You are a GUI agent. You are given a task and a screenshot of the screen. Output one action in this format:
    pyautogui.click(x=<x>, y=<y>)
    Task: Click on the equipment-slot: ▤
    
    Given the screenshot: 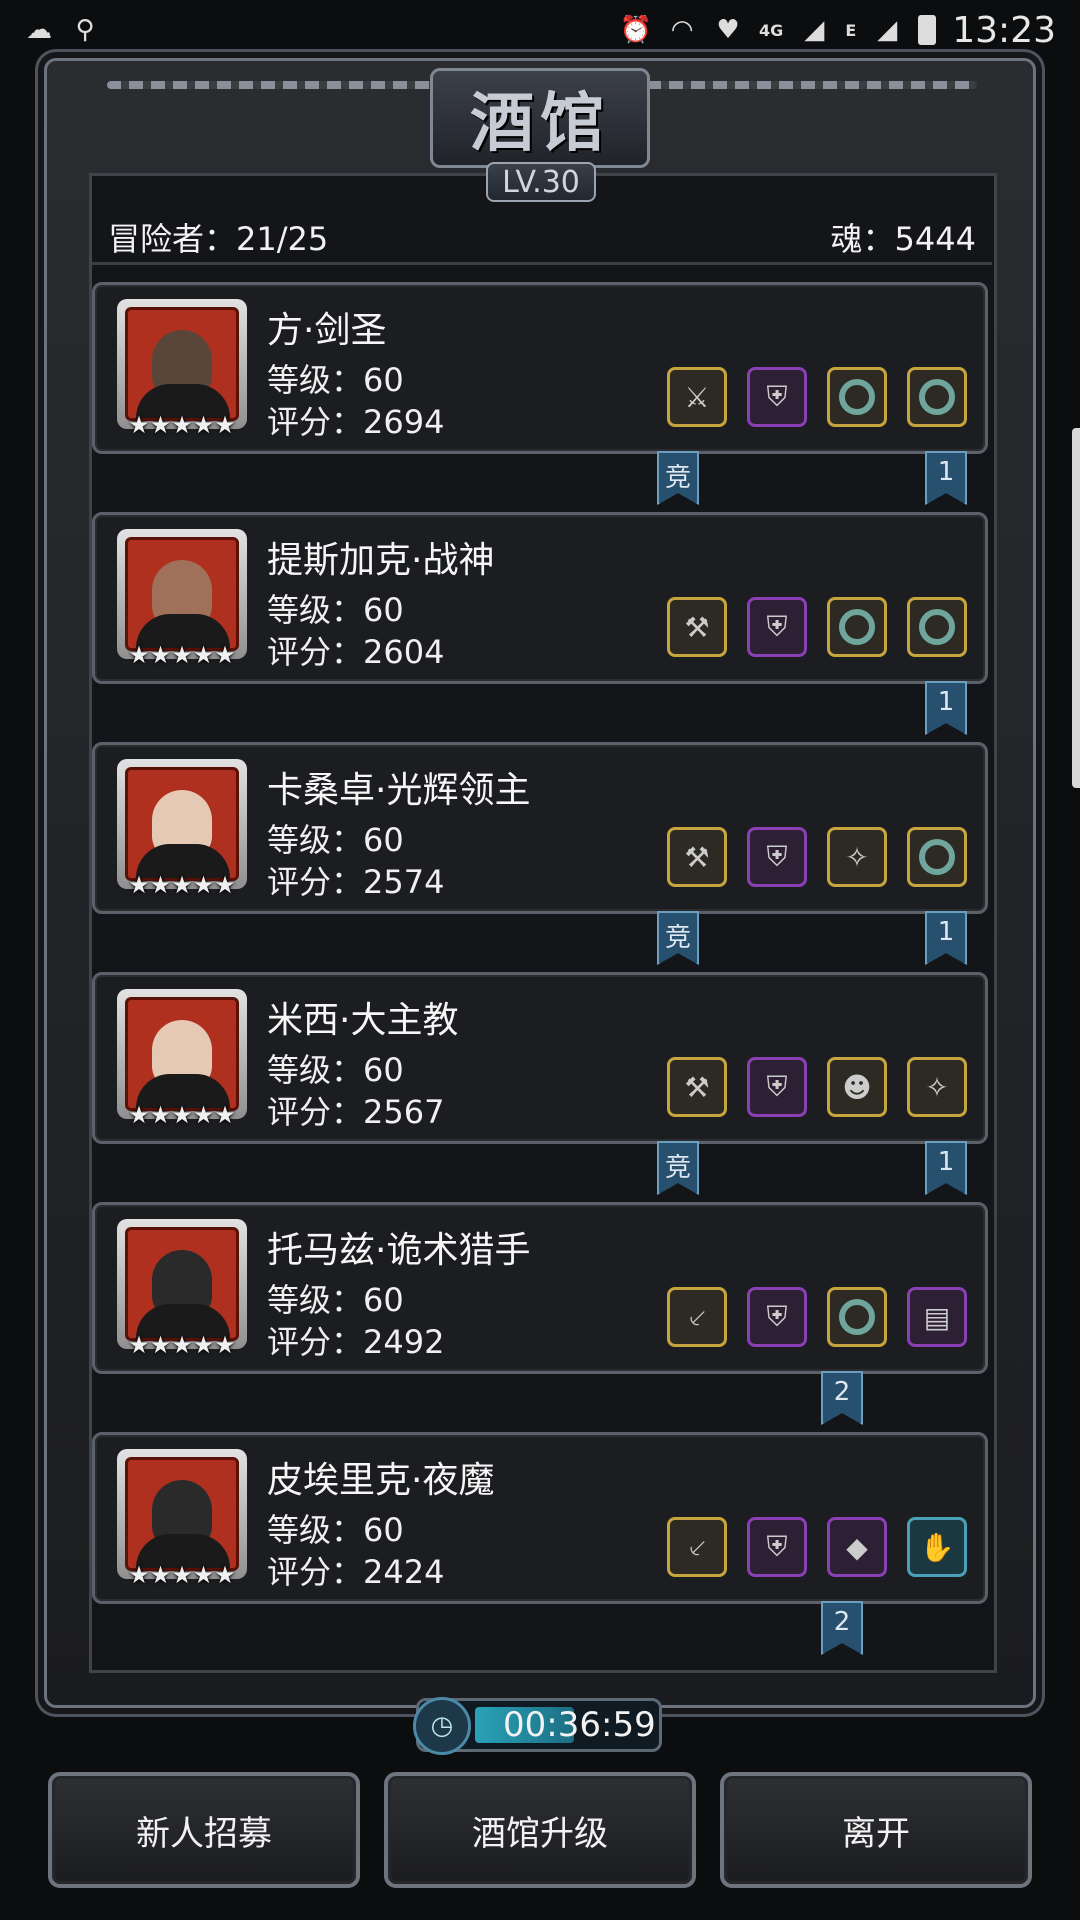 What is the action you would take?
    pyautogui.click(x=937, y=1317)
    